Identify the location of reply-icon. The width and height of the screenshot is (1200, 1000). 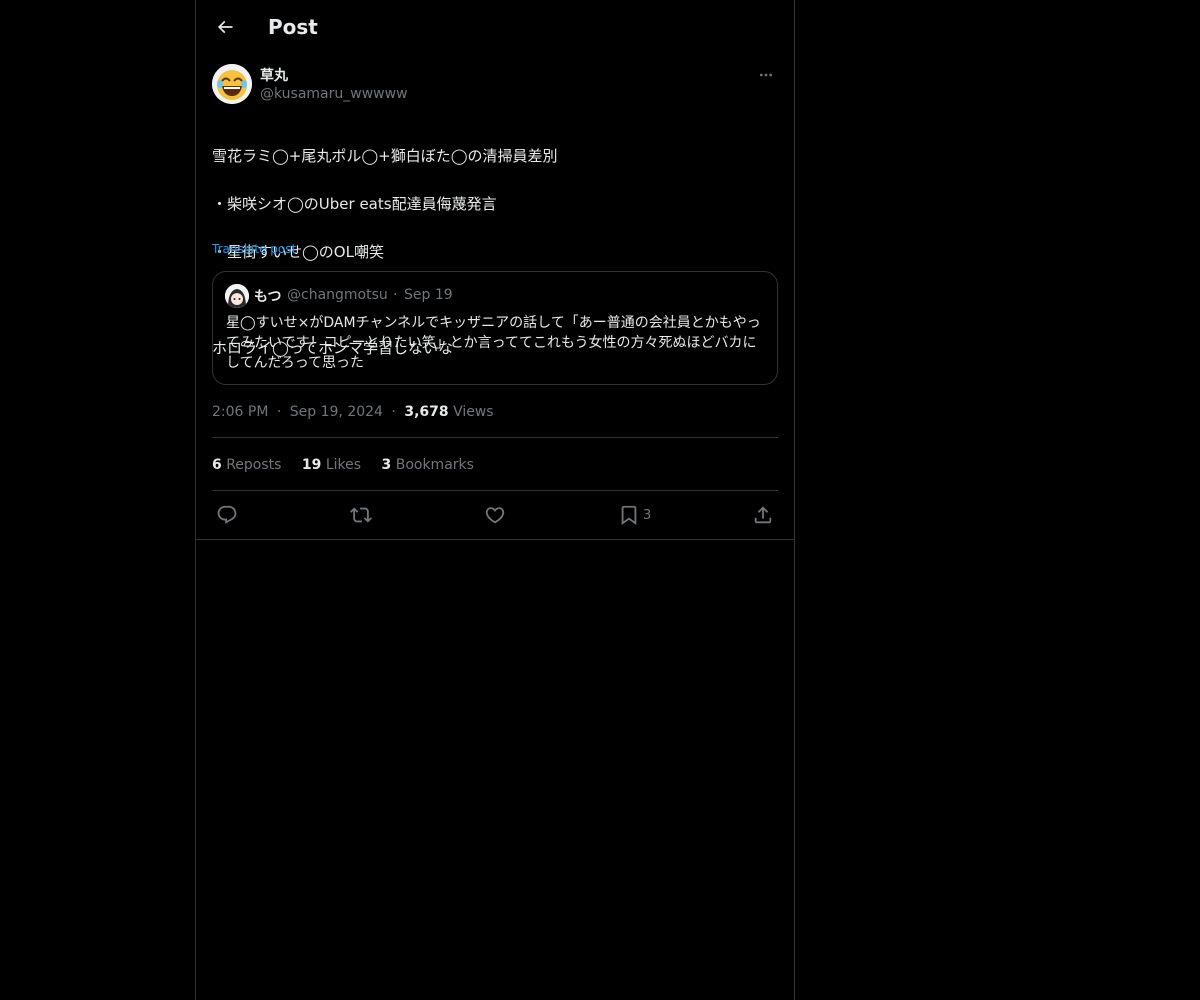
(227, 514).